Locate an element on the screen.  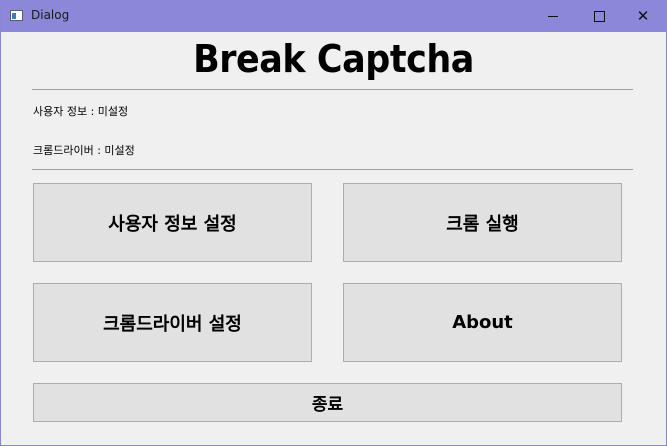
exit-button: 종료 is located at coordinates (327, 402).